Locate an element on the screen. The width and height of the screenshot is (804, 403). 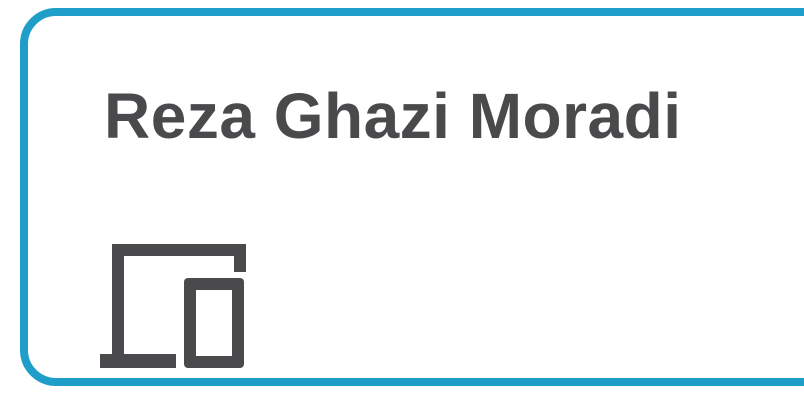
contact-name: Reza Ghazi Moradi is located at coordinates (393, 116).